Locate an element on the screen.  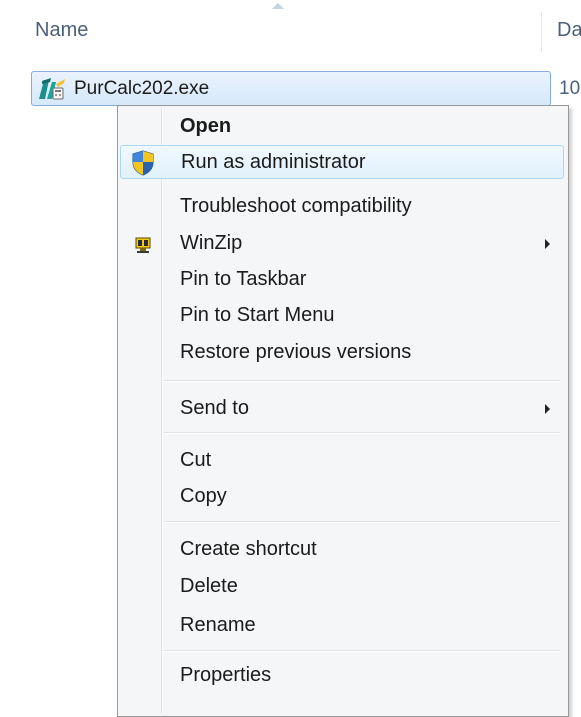
file-row: PurCalc202.exe 10 is located at coordinates (305, 89).